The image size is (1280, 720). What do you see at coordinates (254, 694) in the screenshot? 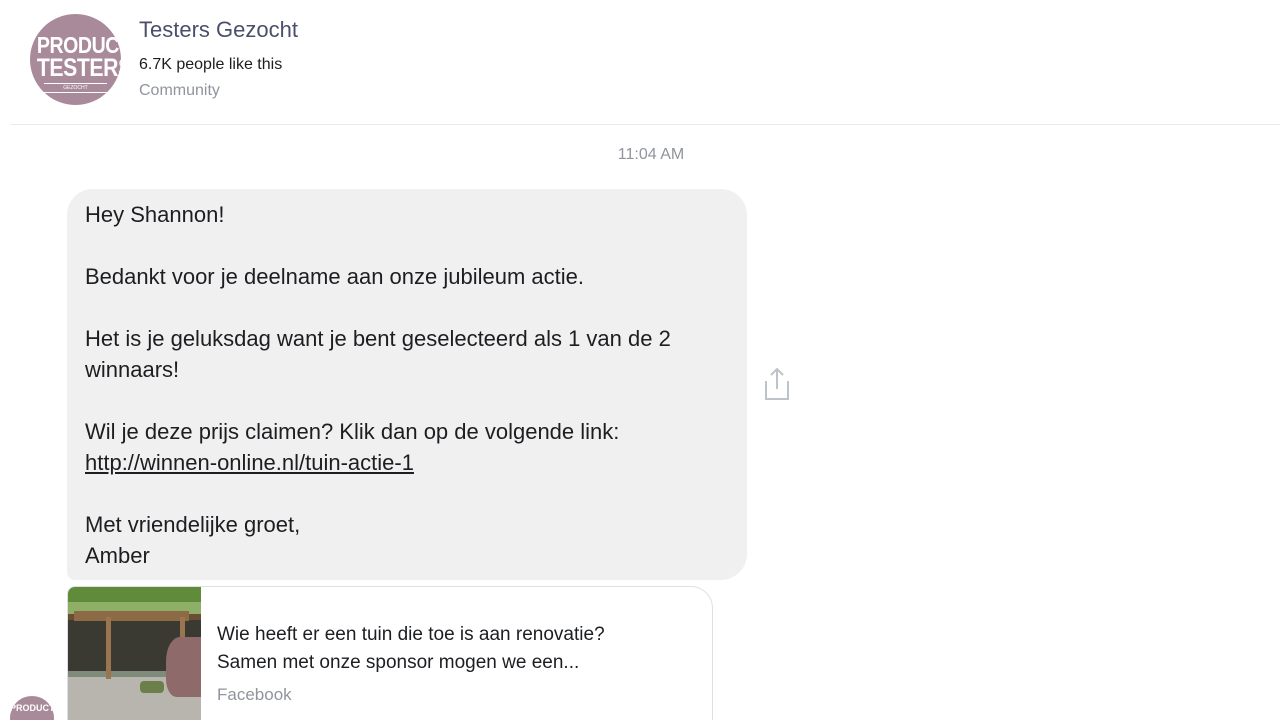
I see `link-preview-source: Facebook` at bounding box center [254, 694].